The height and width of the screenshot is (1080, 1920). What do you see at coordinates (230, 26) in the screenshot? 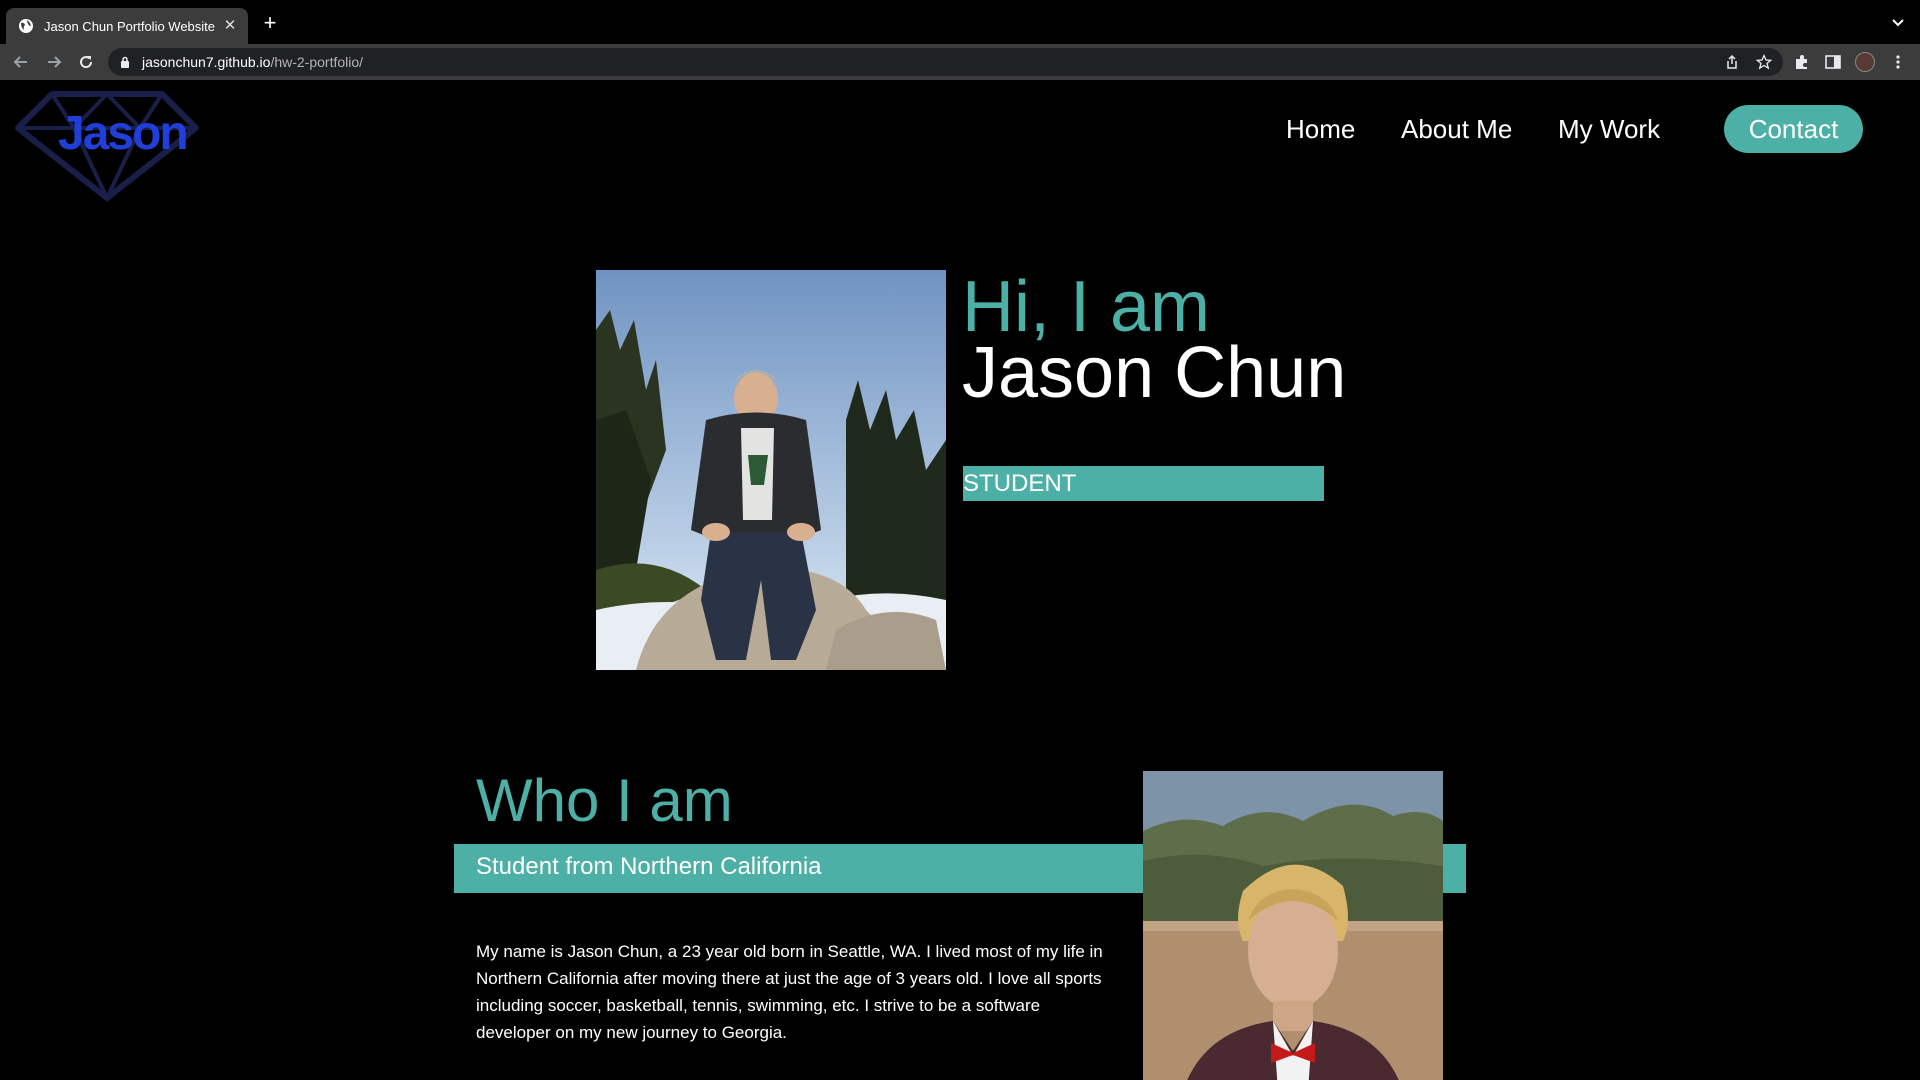
I see `close-icon: ✕` at bounding box center [230, 26].